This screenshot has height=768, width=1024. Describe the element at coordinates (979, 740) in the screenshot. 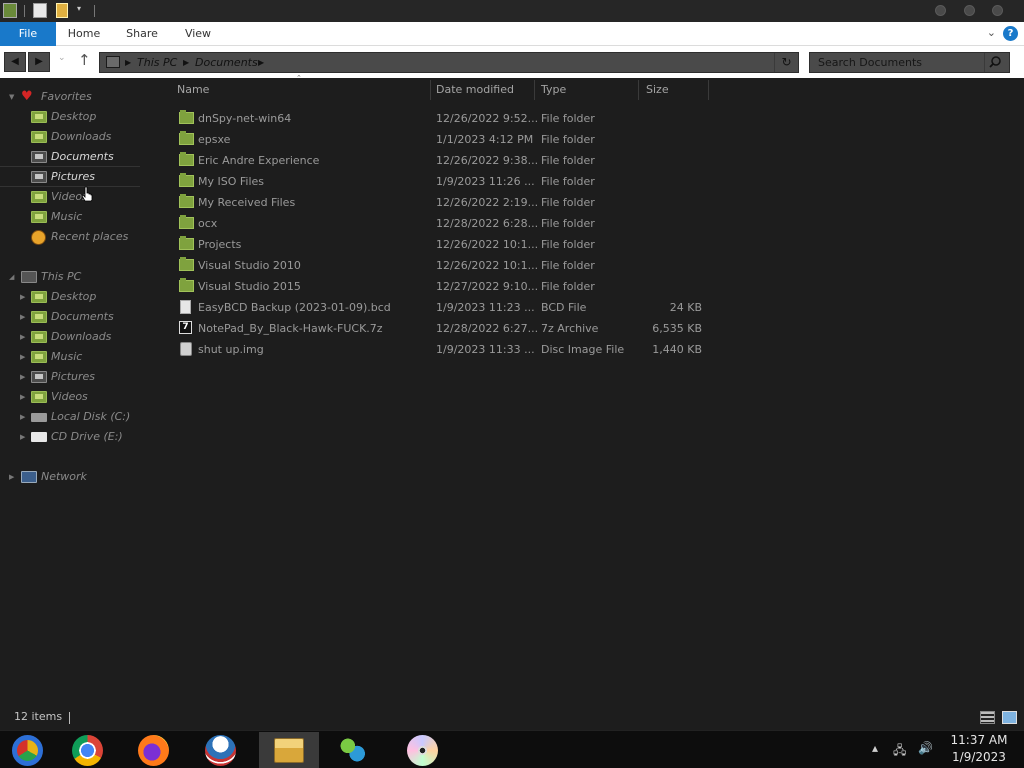

I see `clock-time: 11:37 AM` at that location.